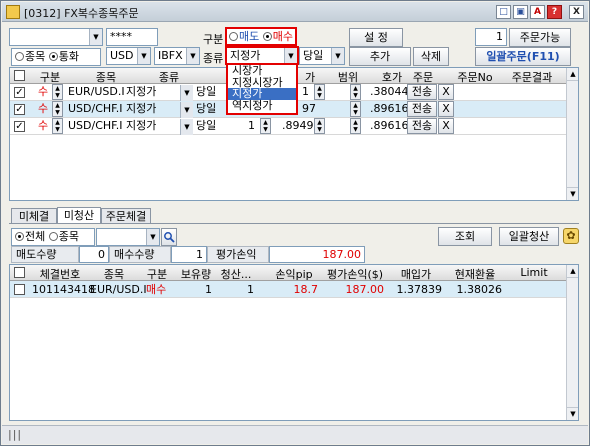 The width and height of the screenshot is (590, 446). I want to click on sell-qty-value: 0, so click(94, 254).